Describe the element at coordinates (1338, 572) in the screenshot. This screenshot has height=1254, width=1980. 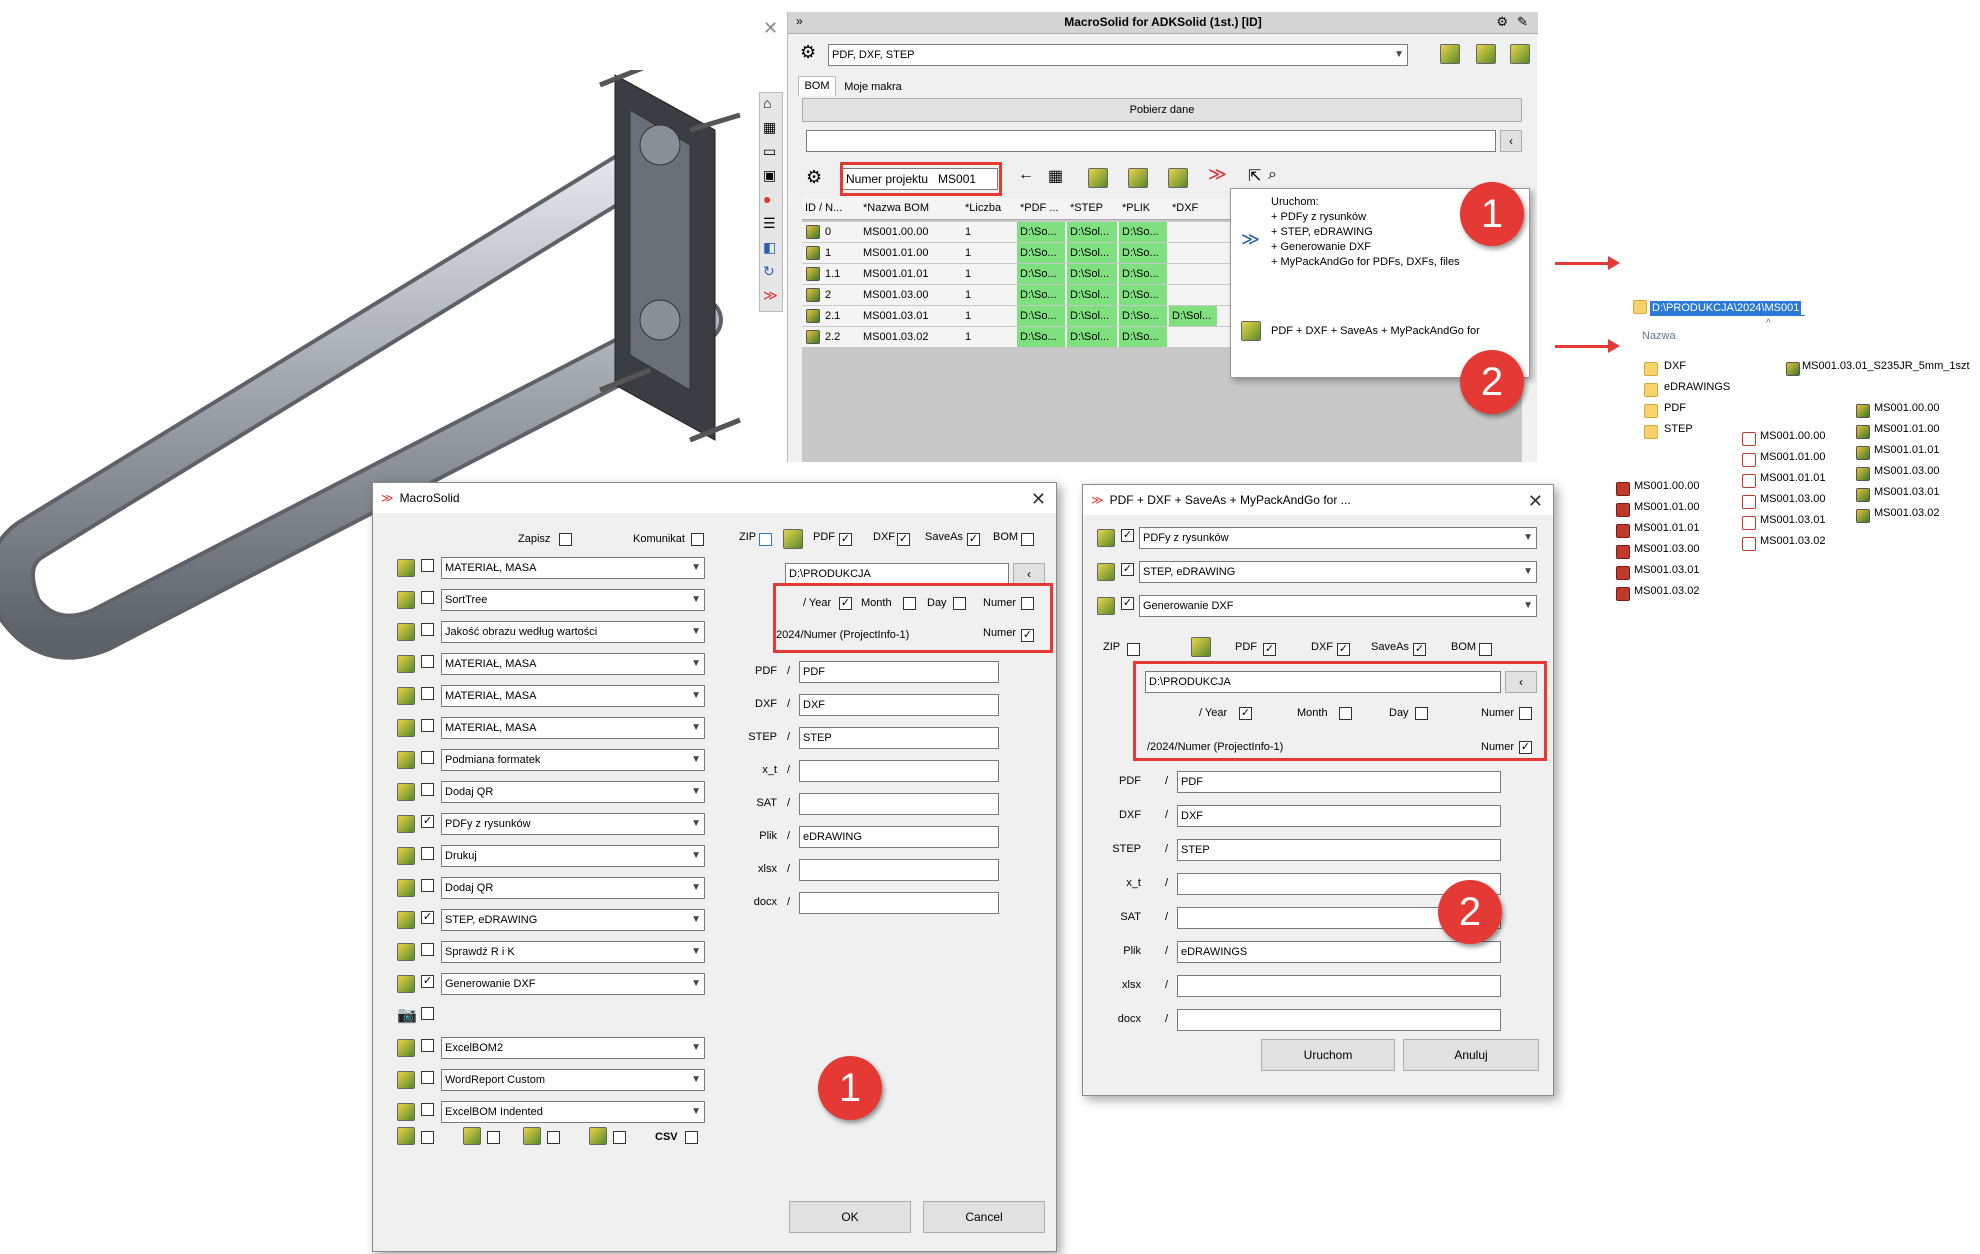
I see `macro-select: STEP, eDRAWING ▼` at that location.